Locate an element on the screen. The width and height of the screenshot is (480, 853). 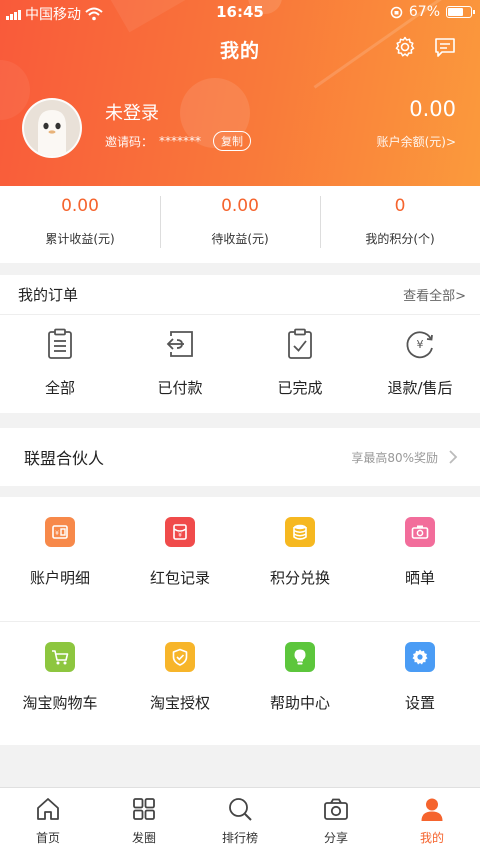
tab-mine: 我的 is located at coordinates (432, 820).